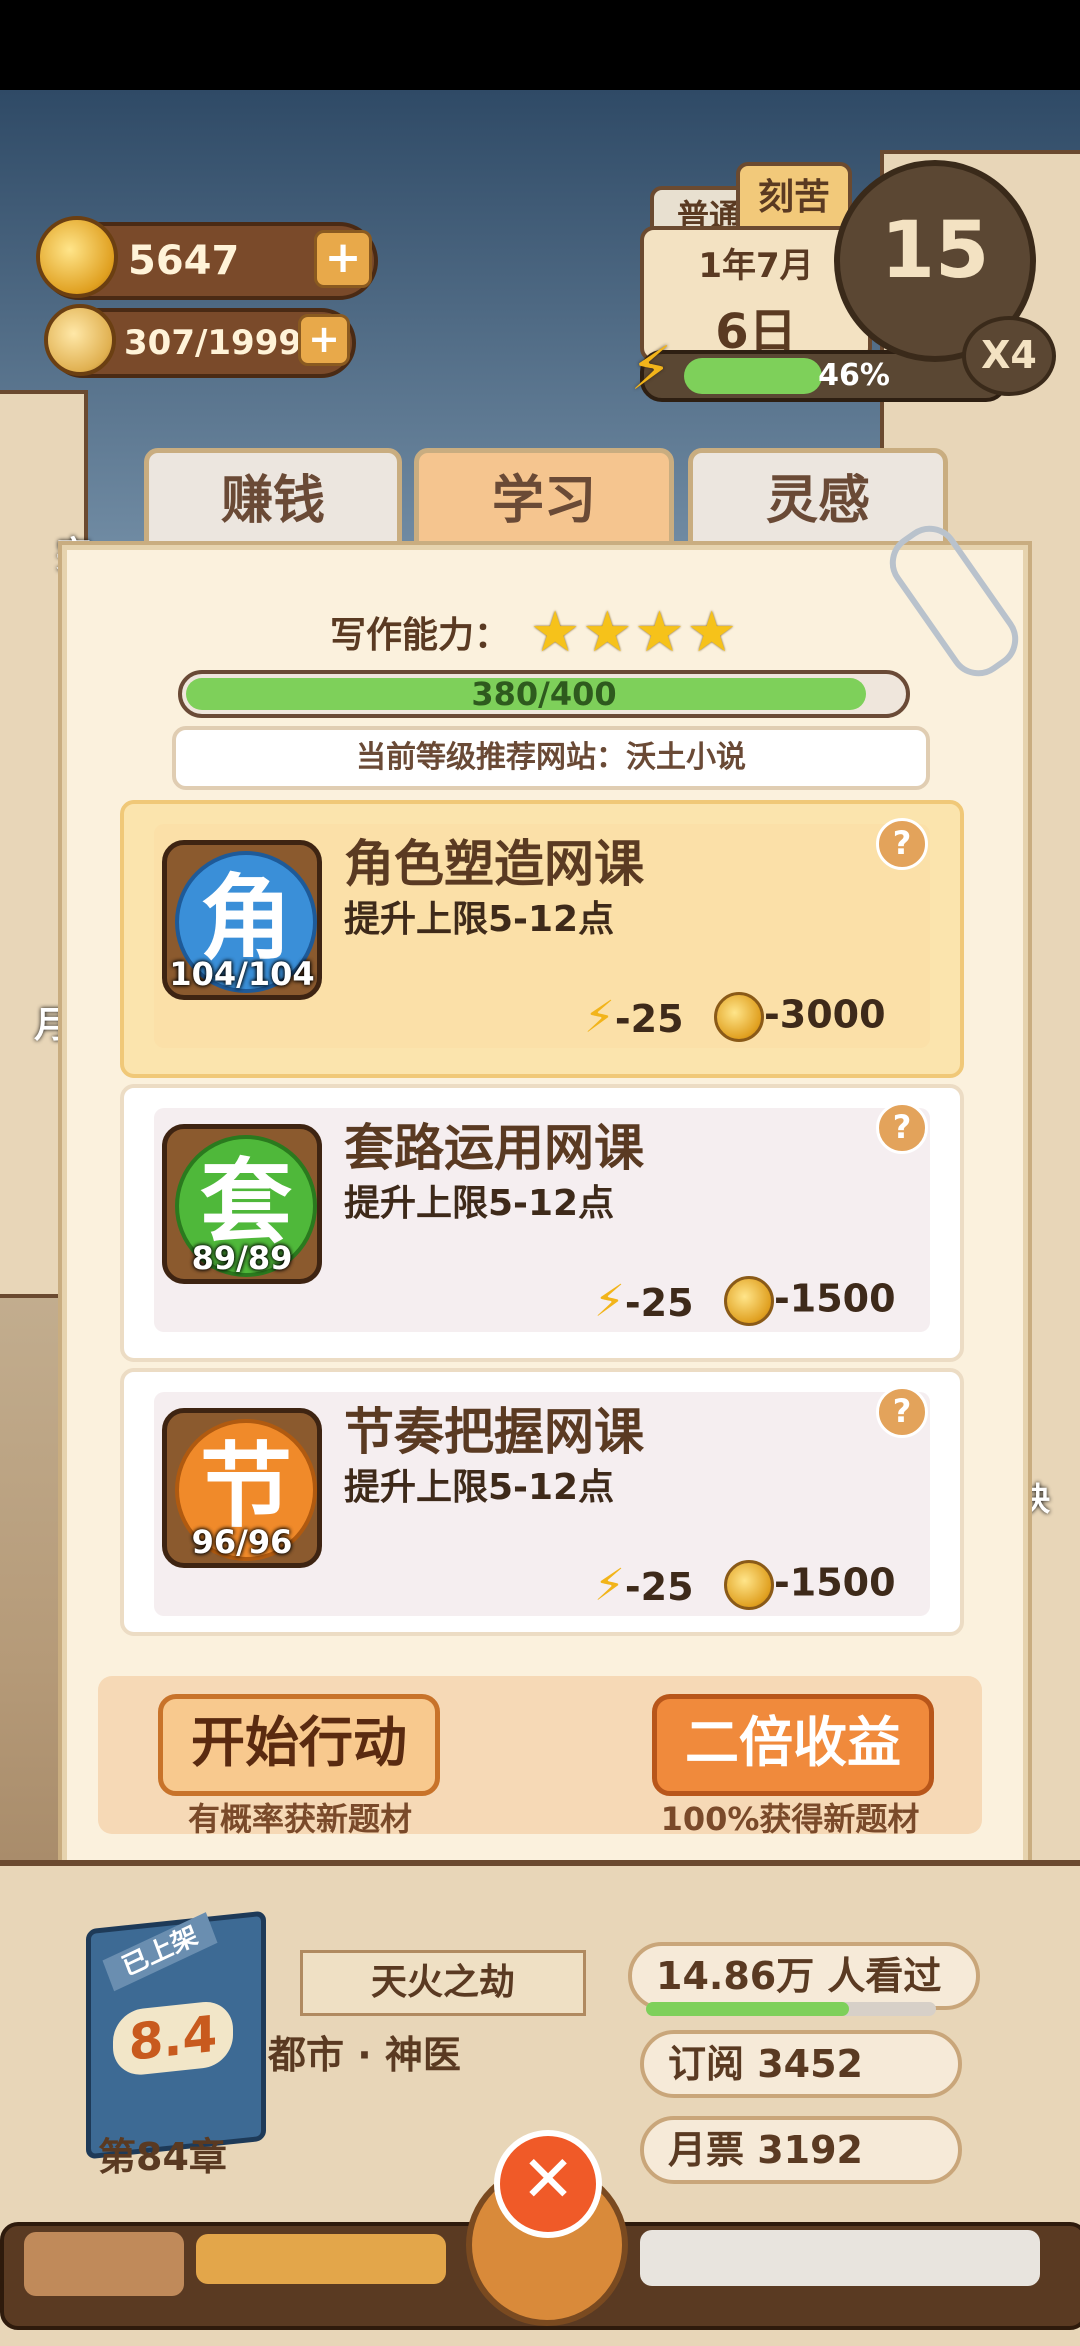  I want to click on course-card-character: 角 104/104 角色塑造网课 提升上限5-12点 ? ⚡-25 -3000, so click(542, 939).